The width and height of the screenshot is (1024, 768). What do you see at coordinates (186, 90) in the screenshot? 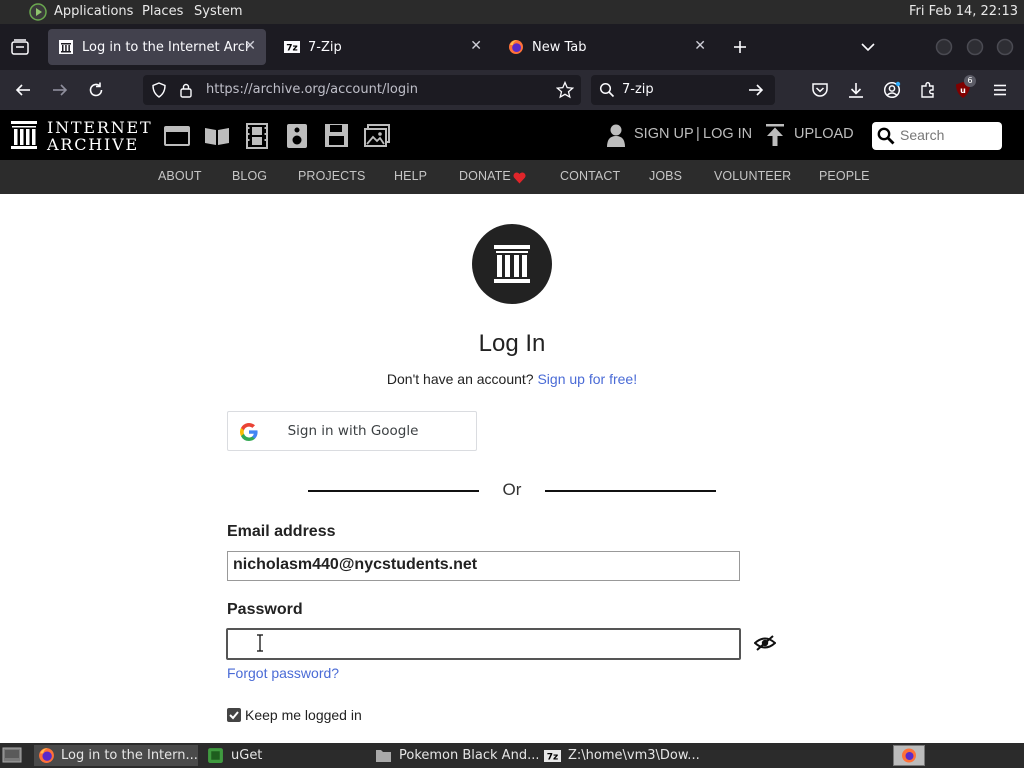
I see `lock-icon` at bounding box center [186, 90].